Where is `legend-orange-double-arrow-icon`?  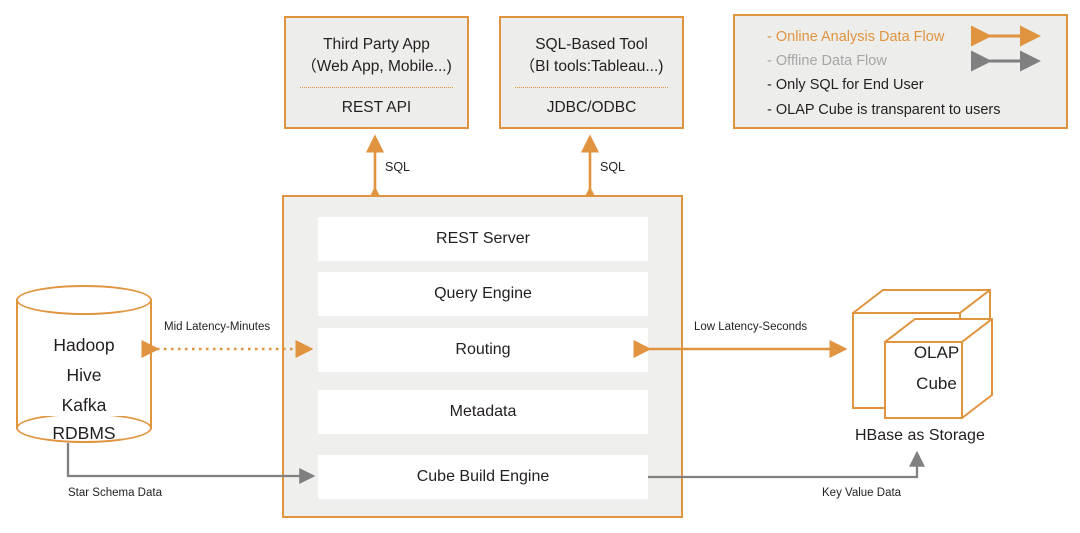 legend-orange-double-arrow-icon is located at coordinates (1006, 36).